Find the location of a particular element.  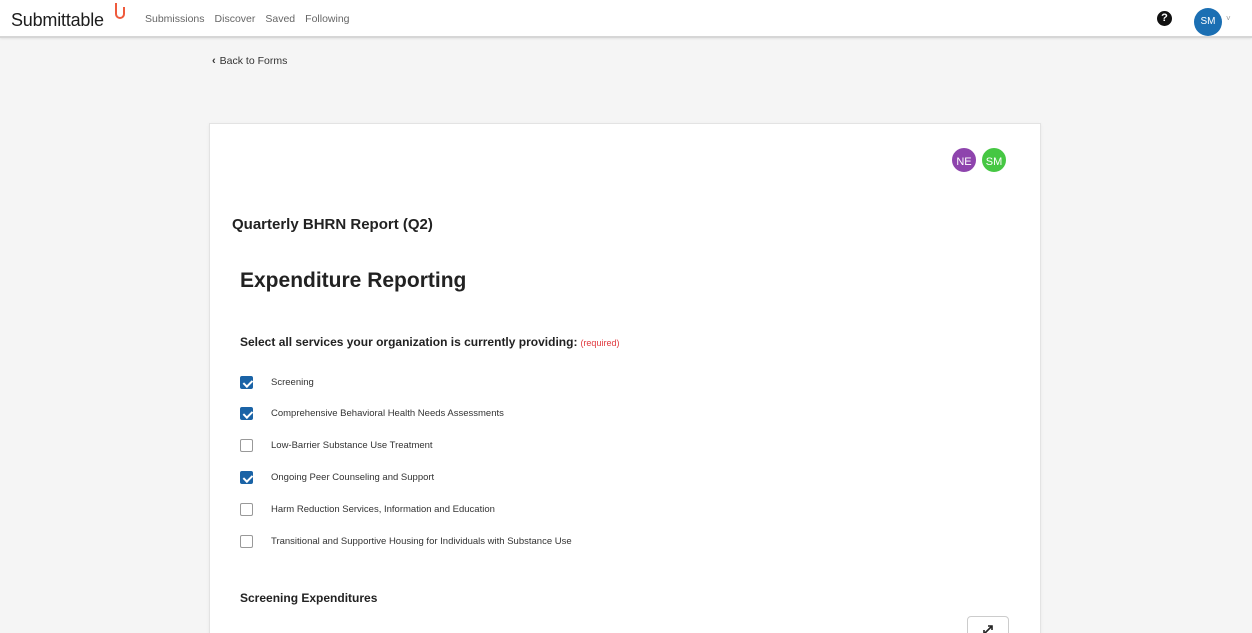

logo-mark-icon is located at coordinates (120, 11).